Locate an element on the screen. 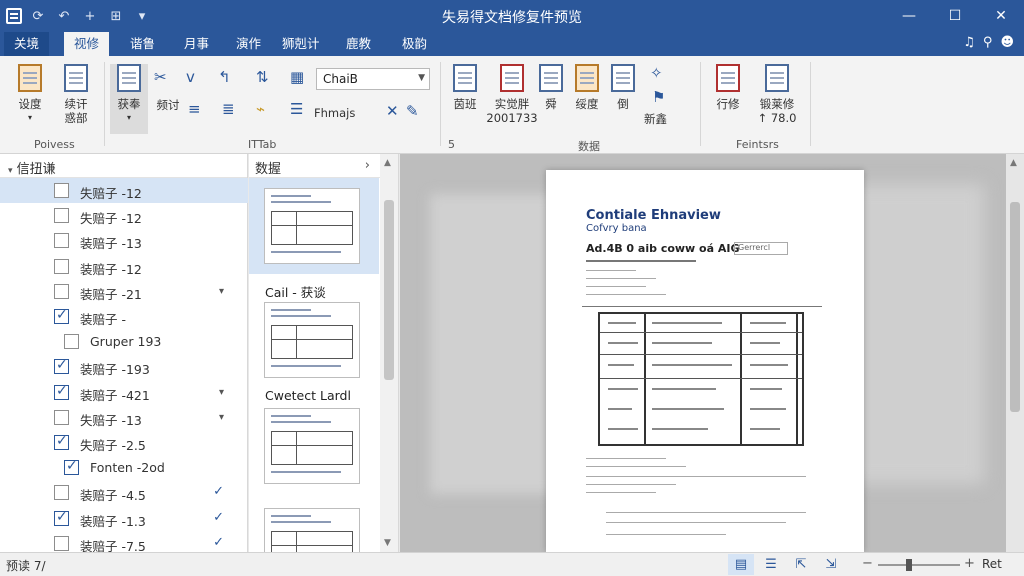  preview-scrollbar: ▲ is located at coordinates (1015, 353).